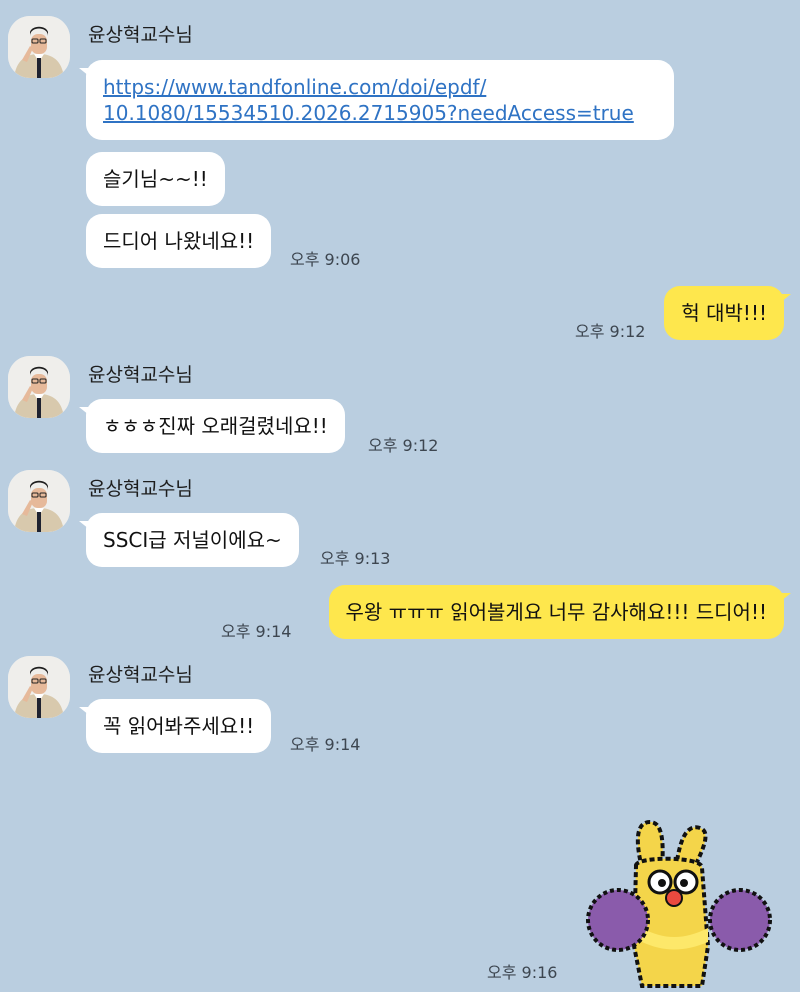  I want to click on message-text: 헉 대박!!!, so click(724, 313).